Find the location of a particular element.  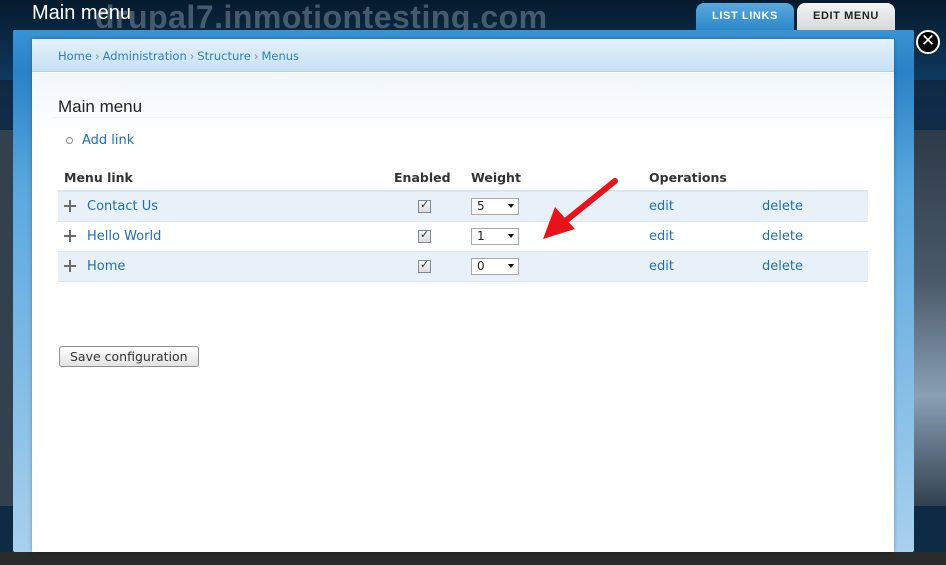

tab-edit-menu: EDIT MENU is located at coordinates (846, 16).